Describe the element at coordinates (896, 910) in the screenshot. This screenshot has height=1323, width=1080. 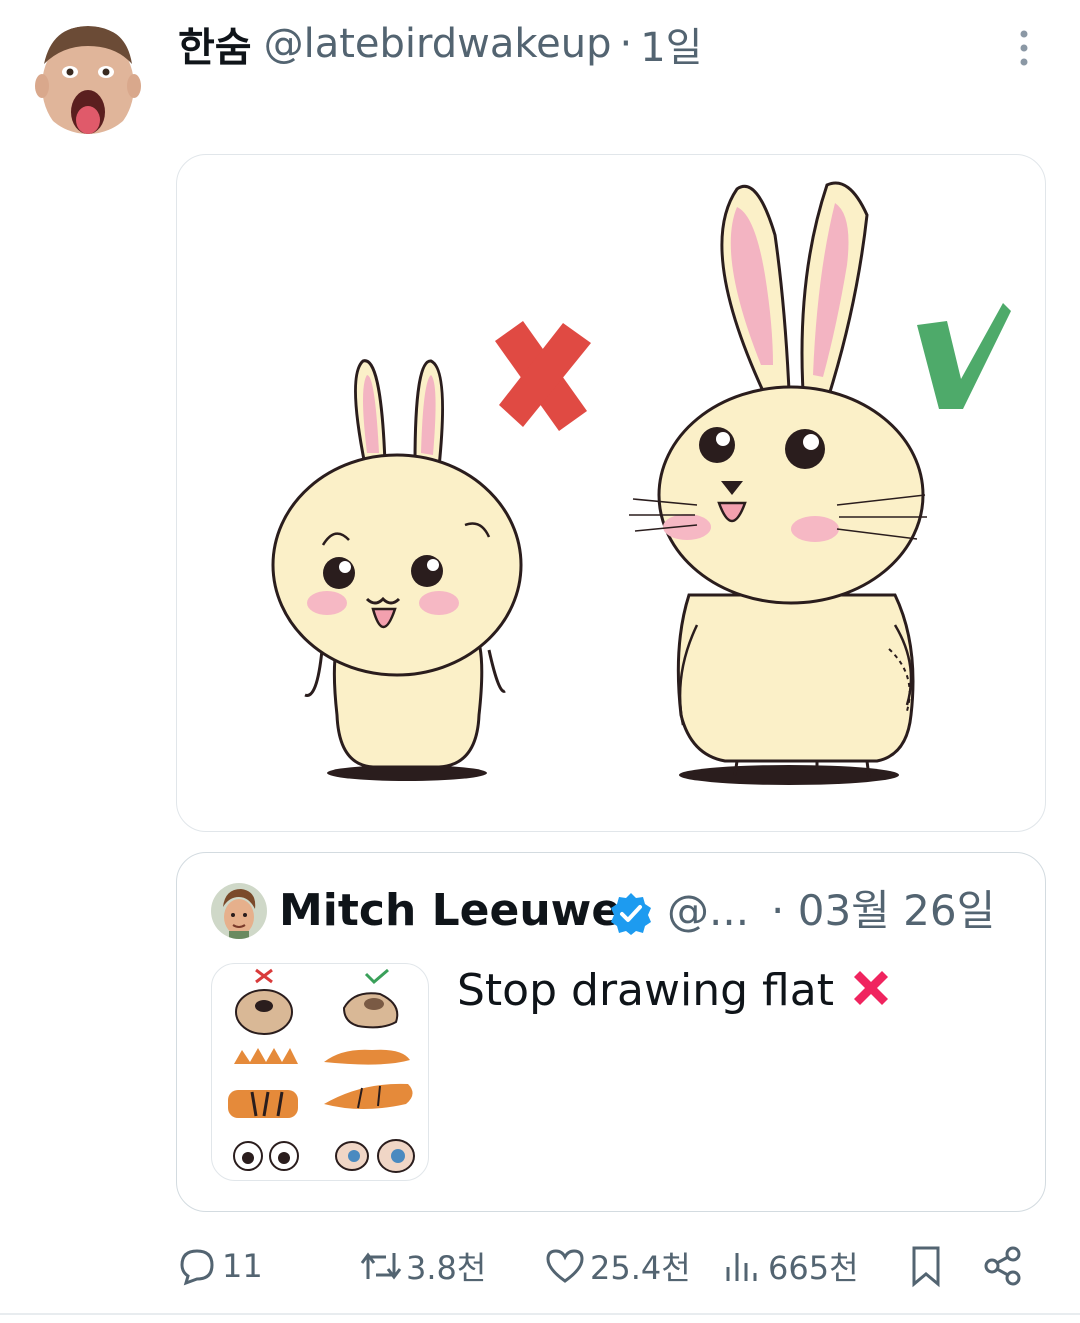
I see `quoted-time-value: 03월 26일` at that location.